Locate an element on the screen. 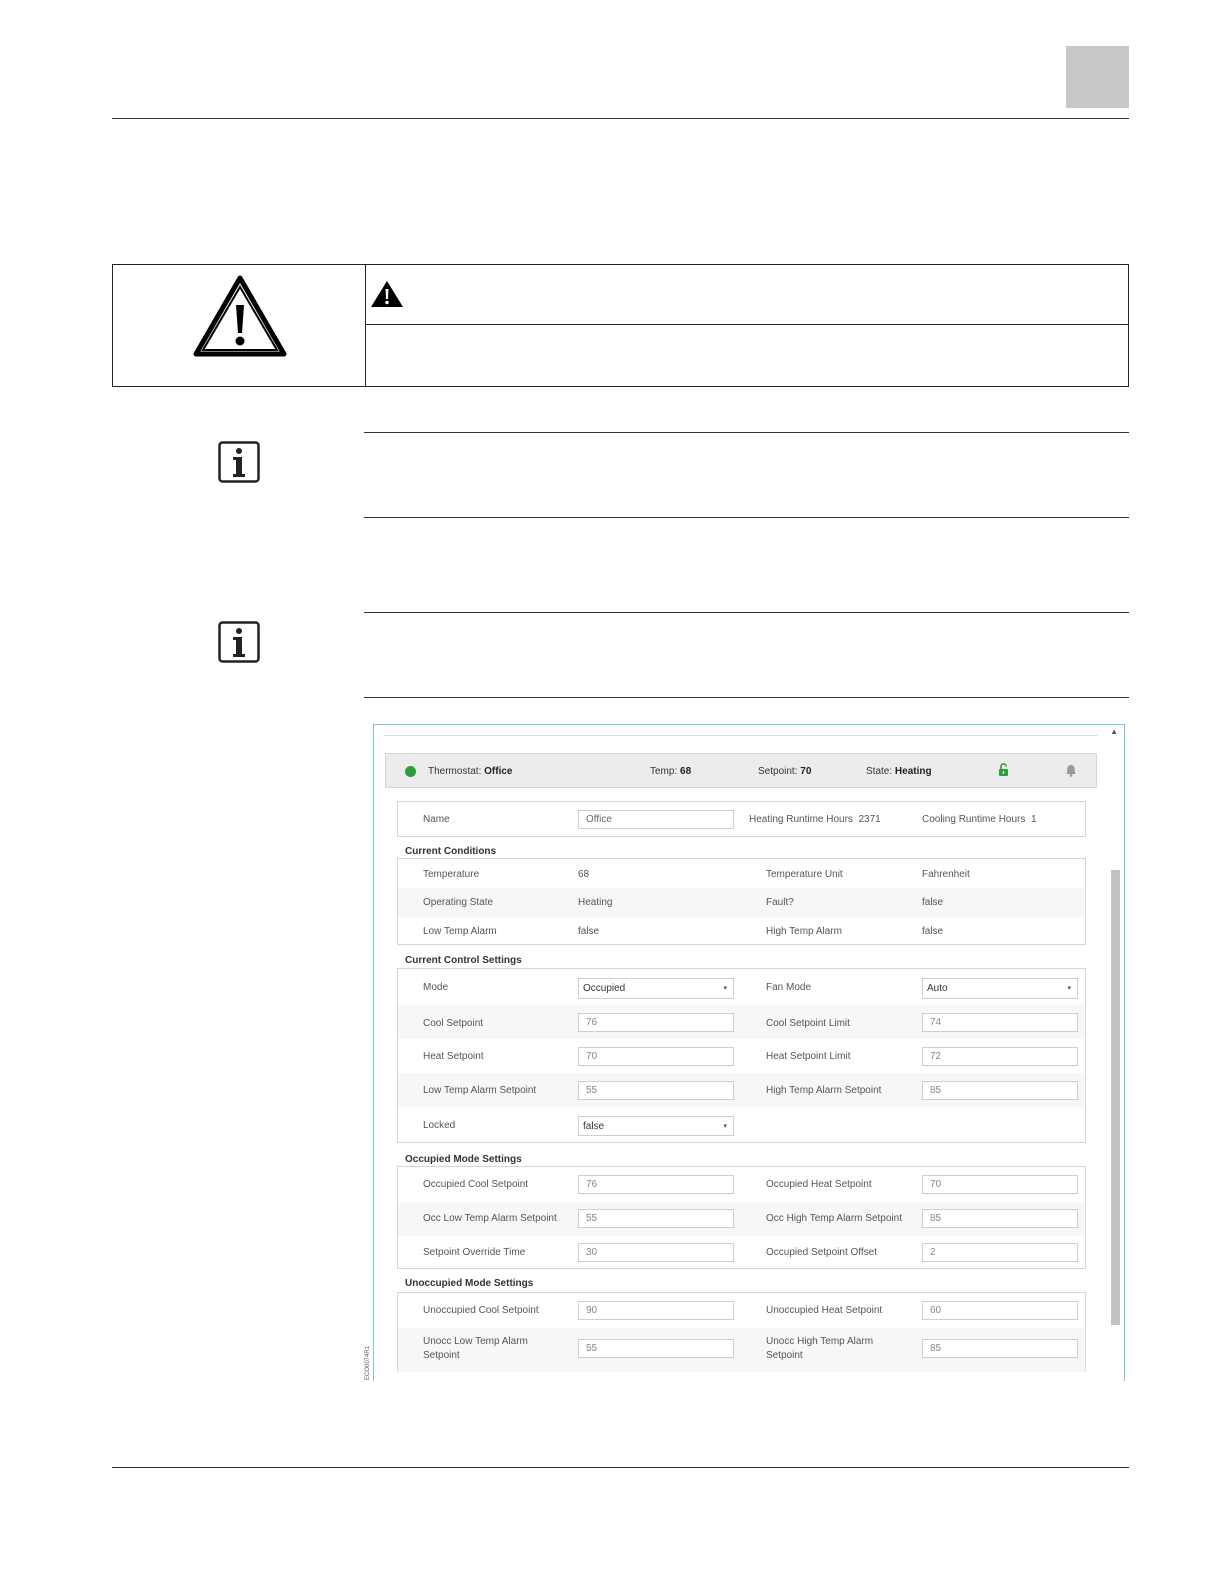  heat-setpoint-input: 70 is located at coordinates (656, 1056).